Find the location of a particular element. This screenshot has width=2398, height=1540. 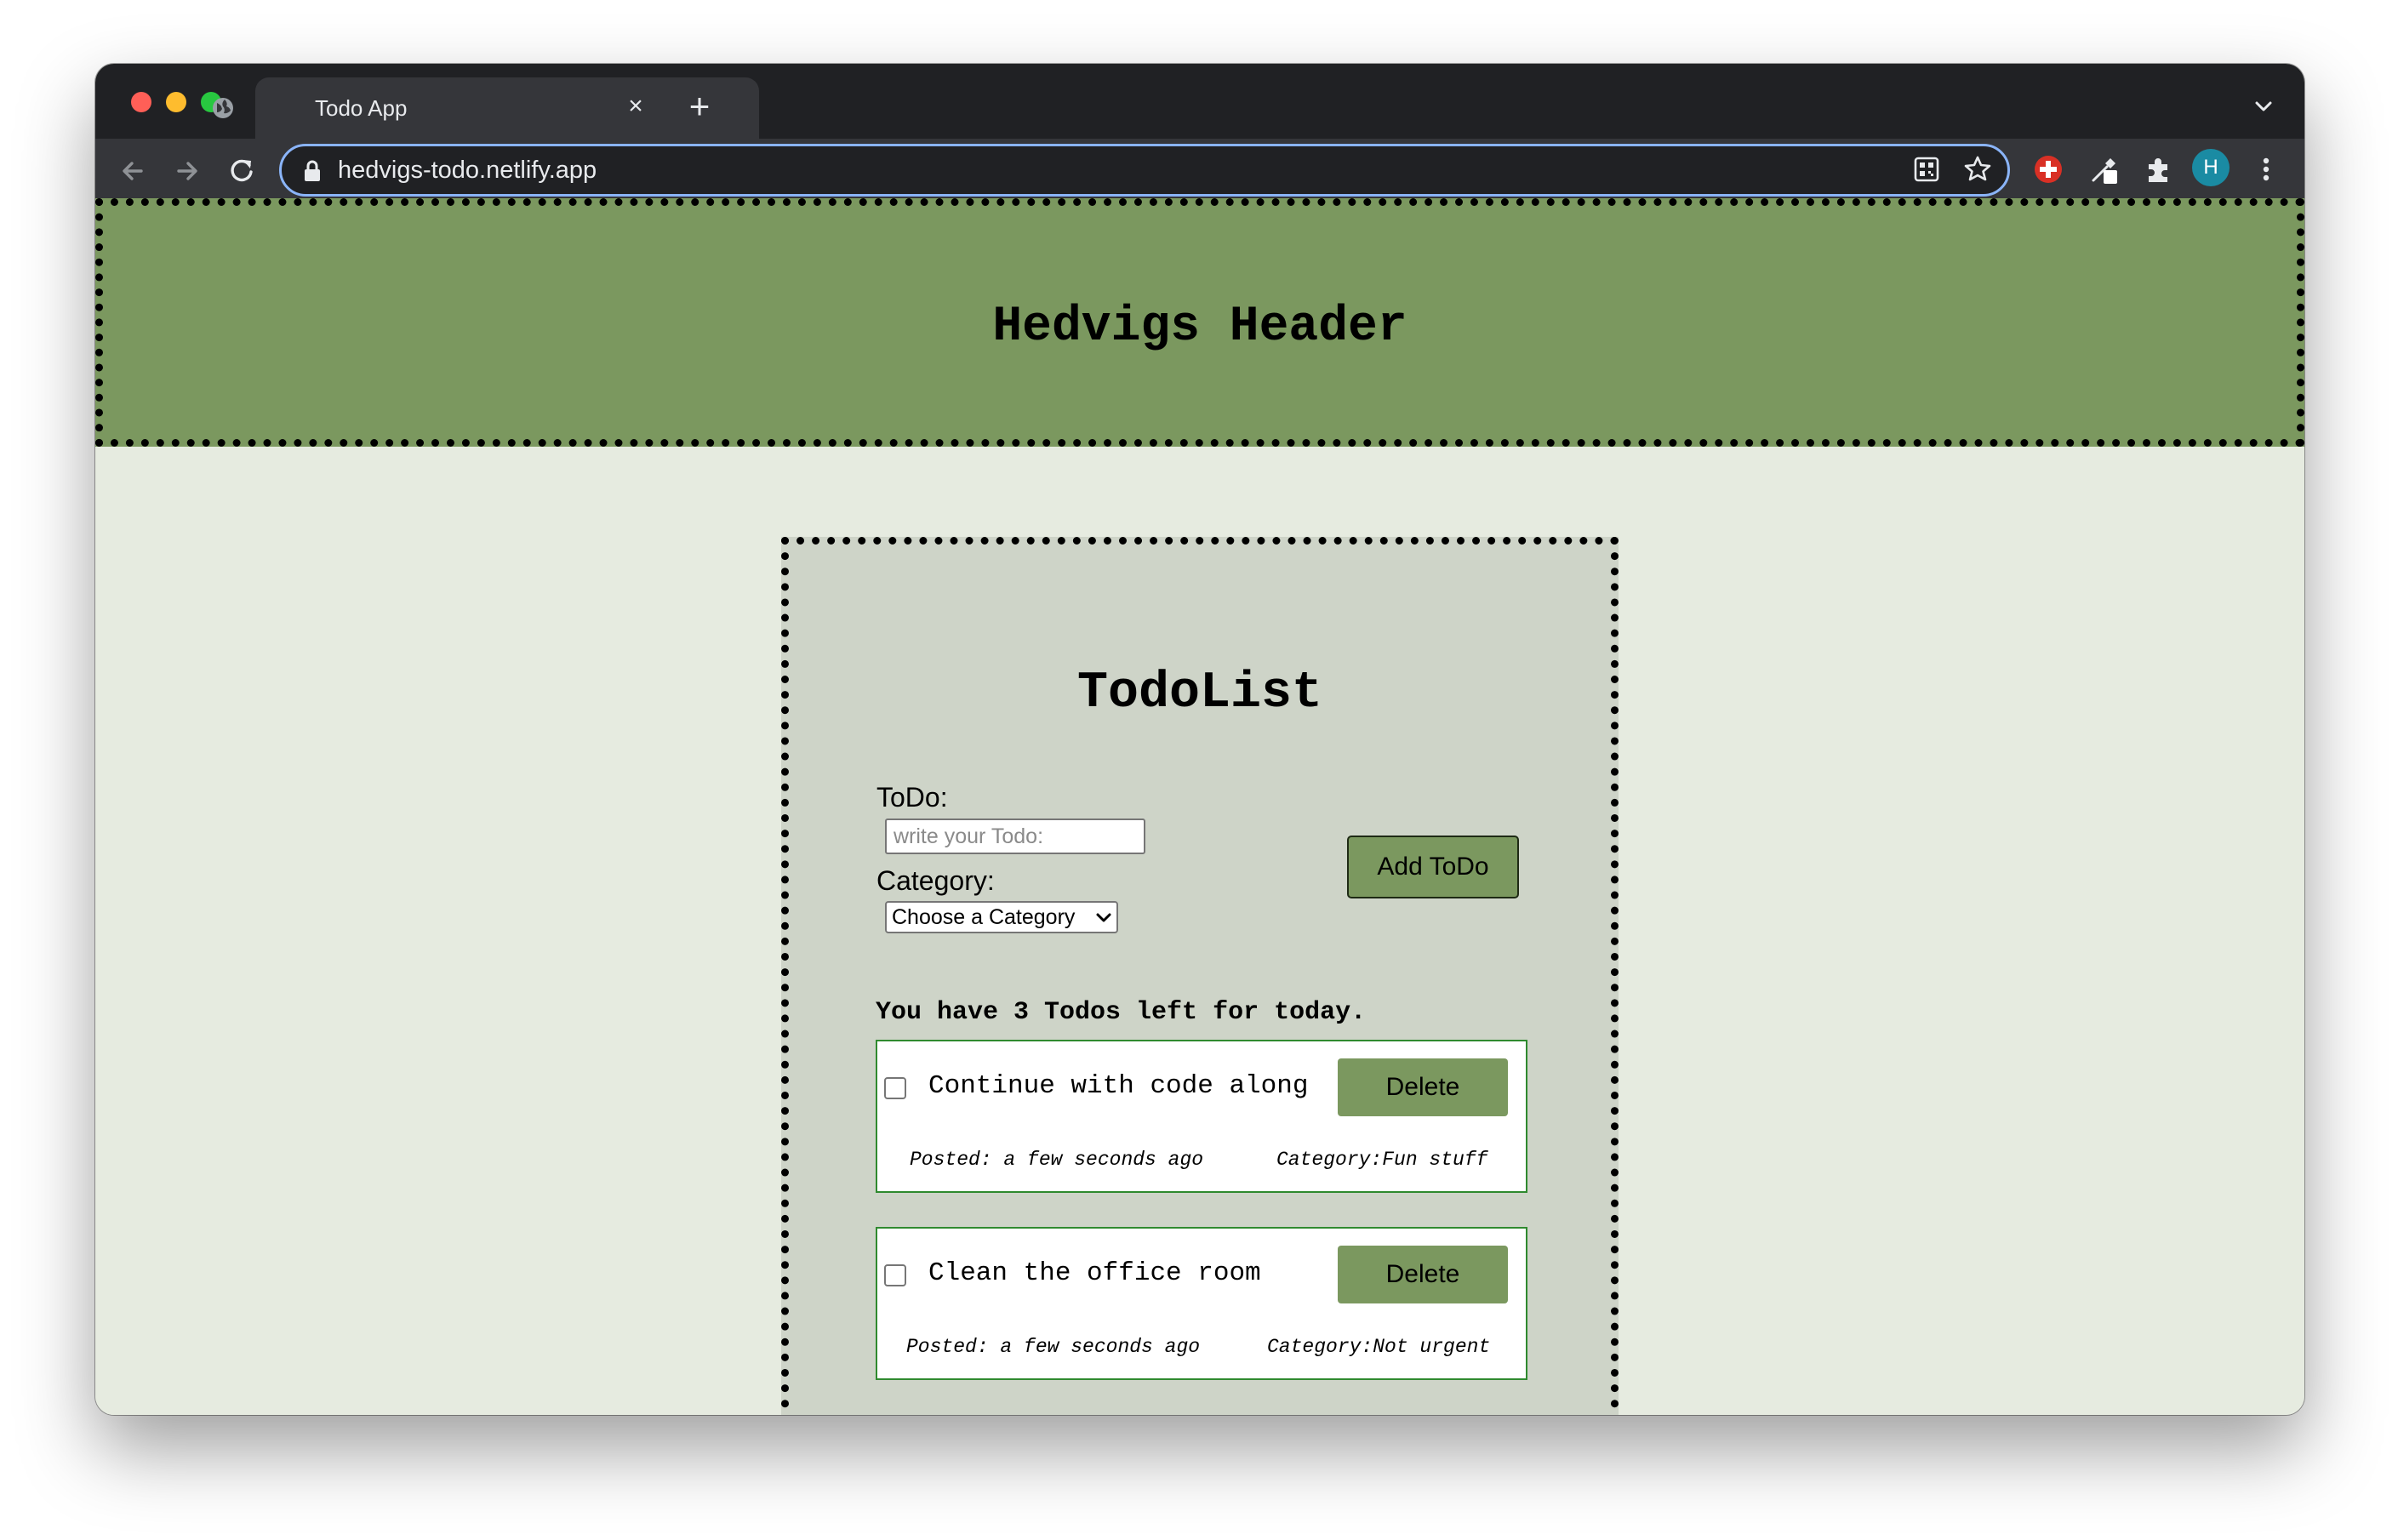

todos-left-count: You have 3 Todos left for today. is located at coordinates (1121, 1013).